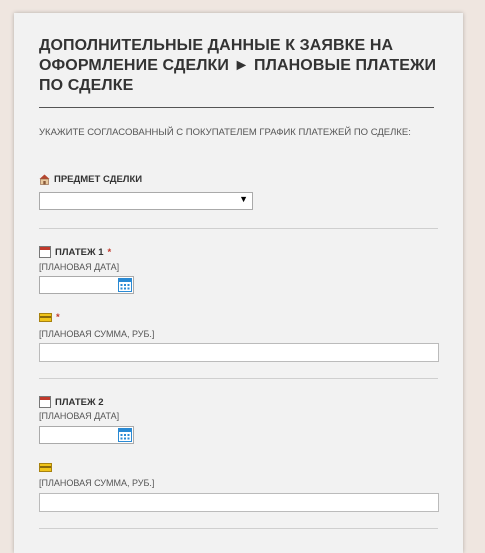  I want to click on payment-1-title: ПЛАТЕЖ 1, so click(79, 252).